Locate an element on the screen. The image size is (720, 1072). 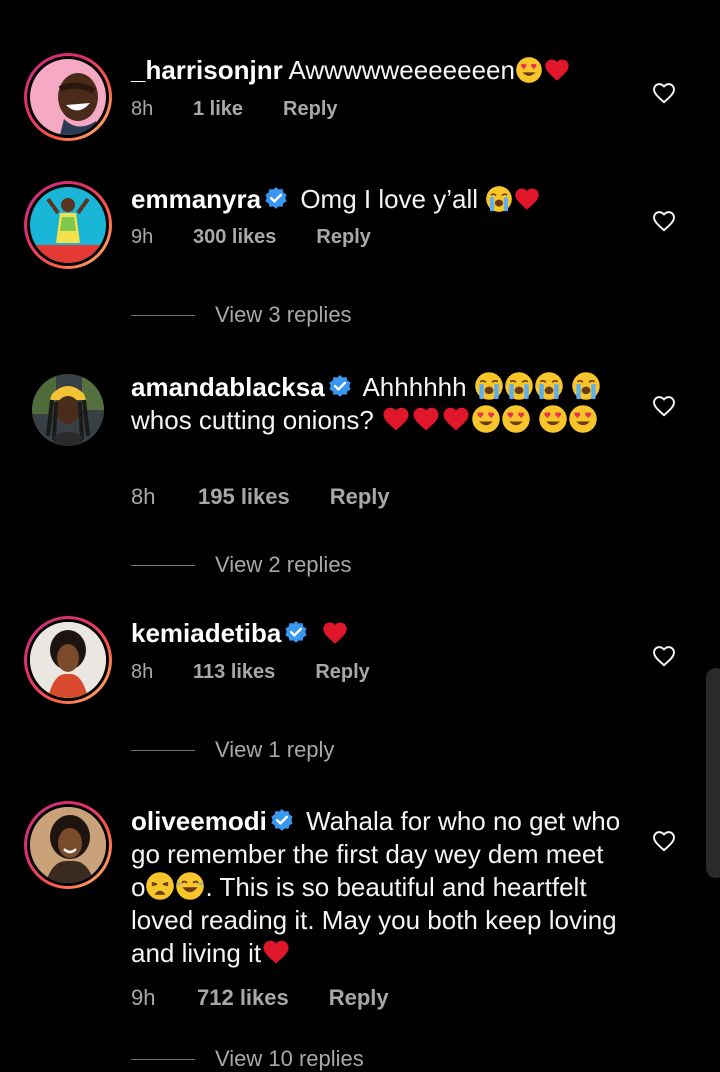
likes-count: 300 likes is located at coordinates (234, 237).